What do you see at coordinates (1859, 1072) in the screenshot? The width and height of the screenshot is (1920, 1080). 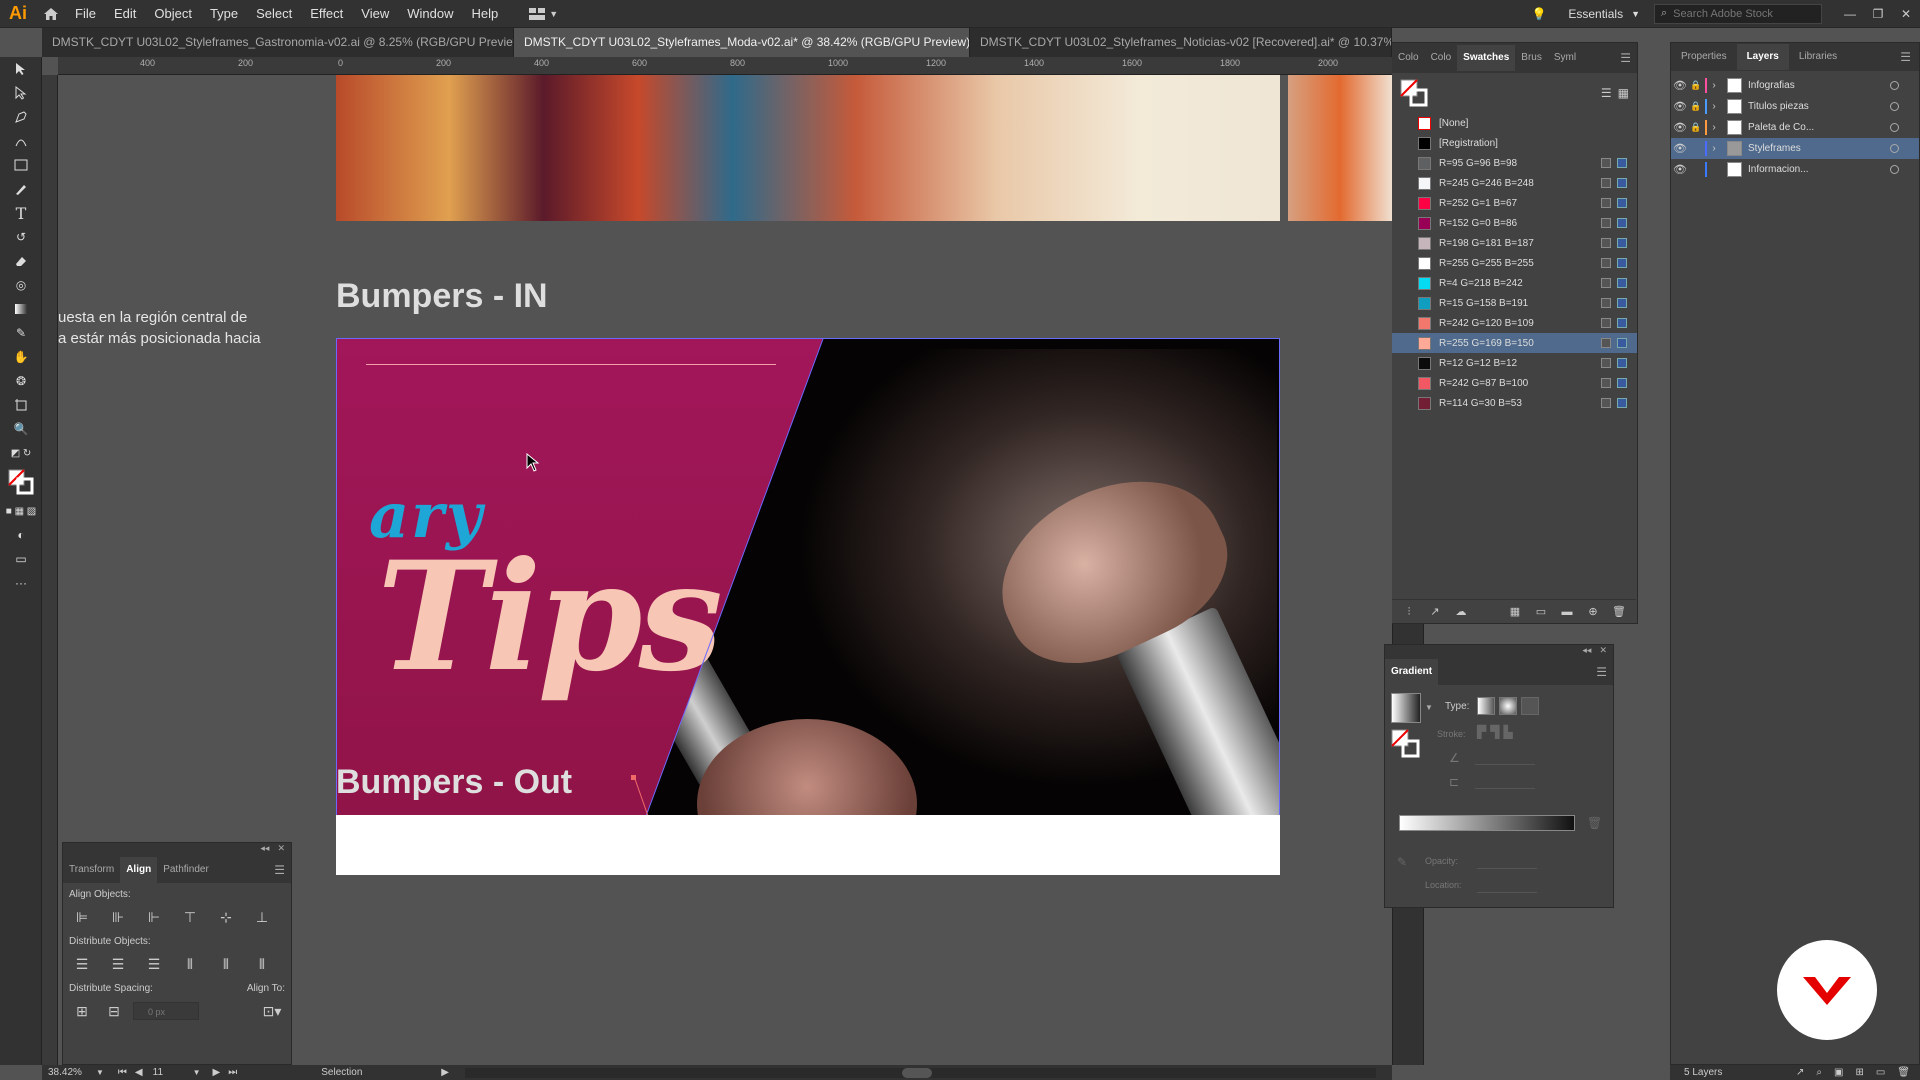 I see `new-sublayer-icon: ⊞` at bounding box center [1859, 1072].